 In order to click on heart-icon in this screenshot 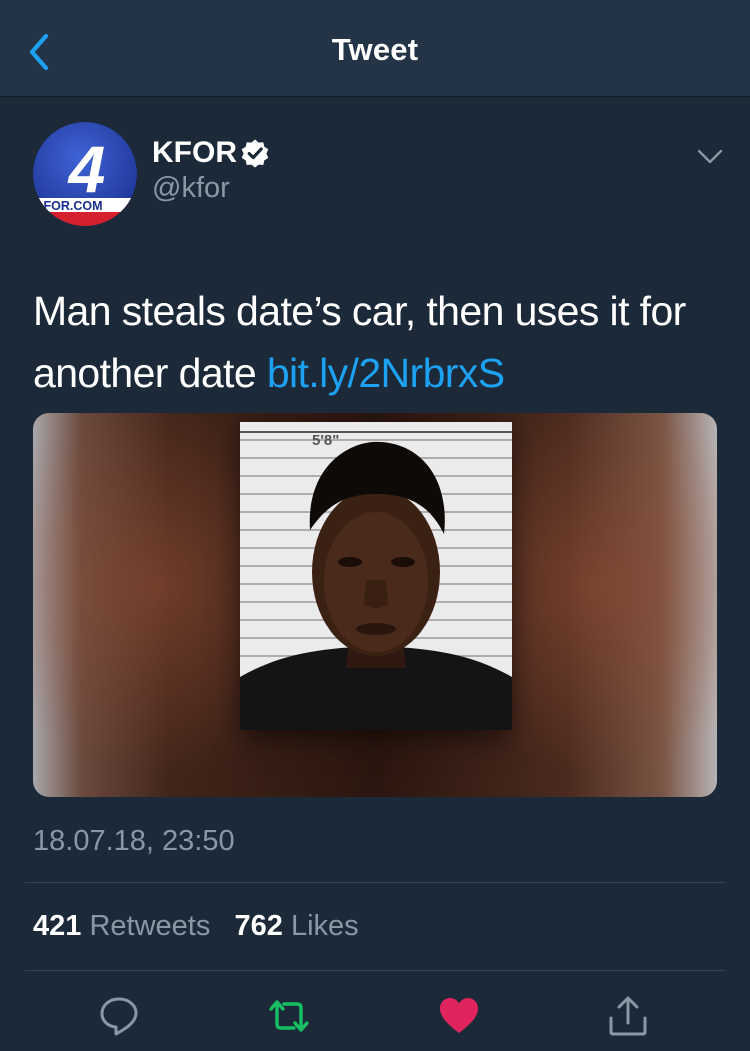, I will do `click(459, 1015)`.